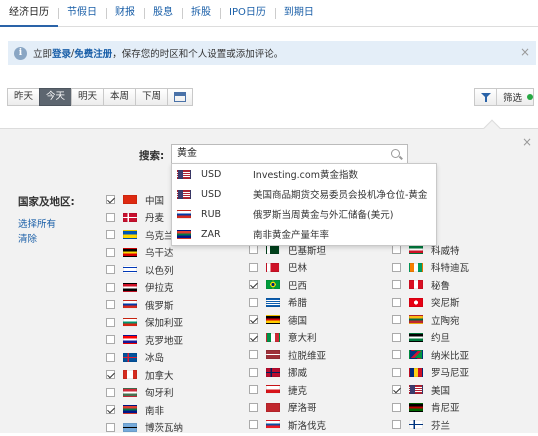  I want to click on country-item: 以色列, so click(176, 270).